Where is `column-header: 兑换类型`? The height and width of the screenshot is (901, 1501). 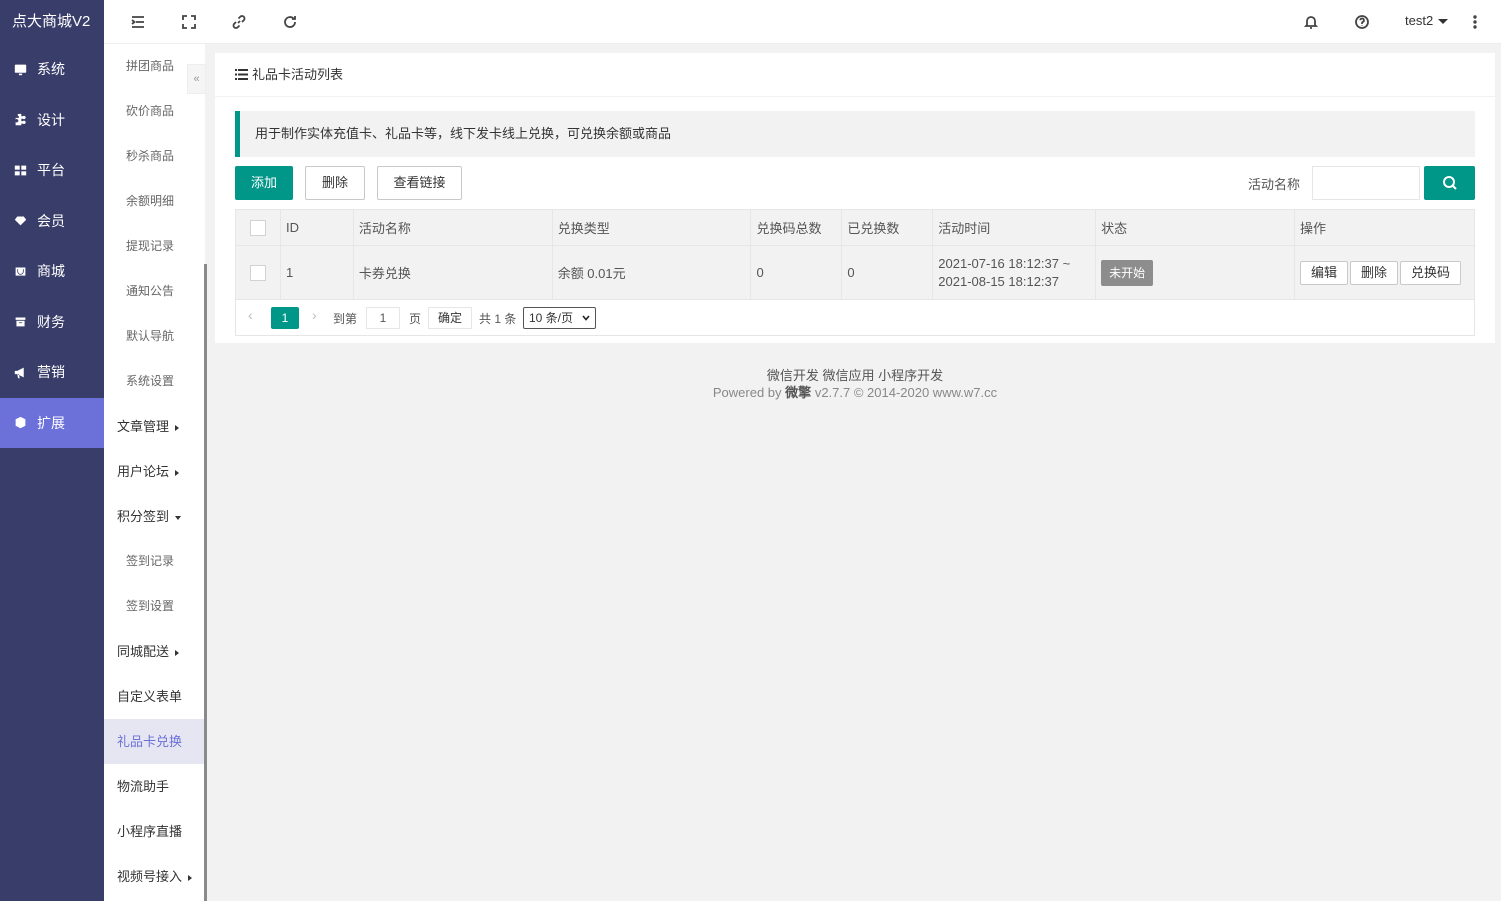
column-header: 兑换类型 is located at coordinates (651, 227).